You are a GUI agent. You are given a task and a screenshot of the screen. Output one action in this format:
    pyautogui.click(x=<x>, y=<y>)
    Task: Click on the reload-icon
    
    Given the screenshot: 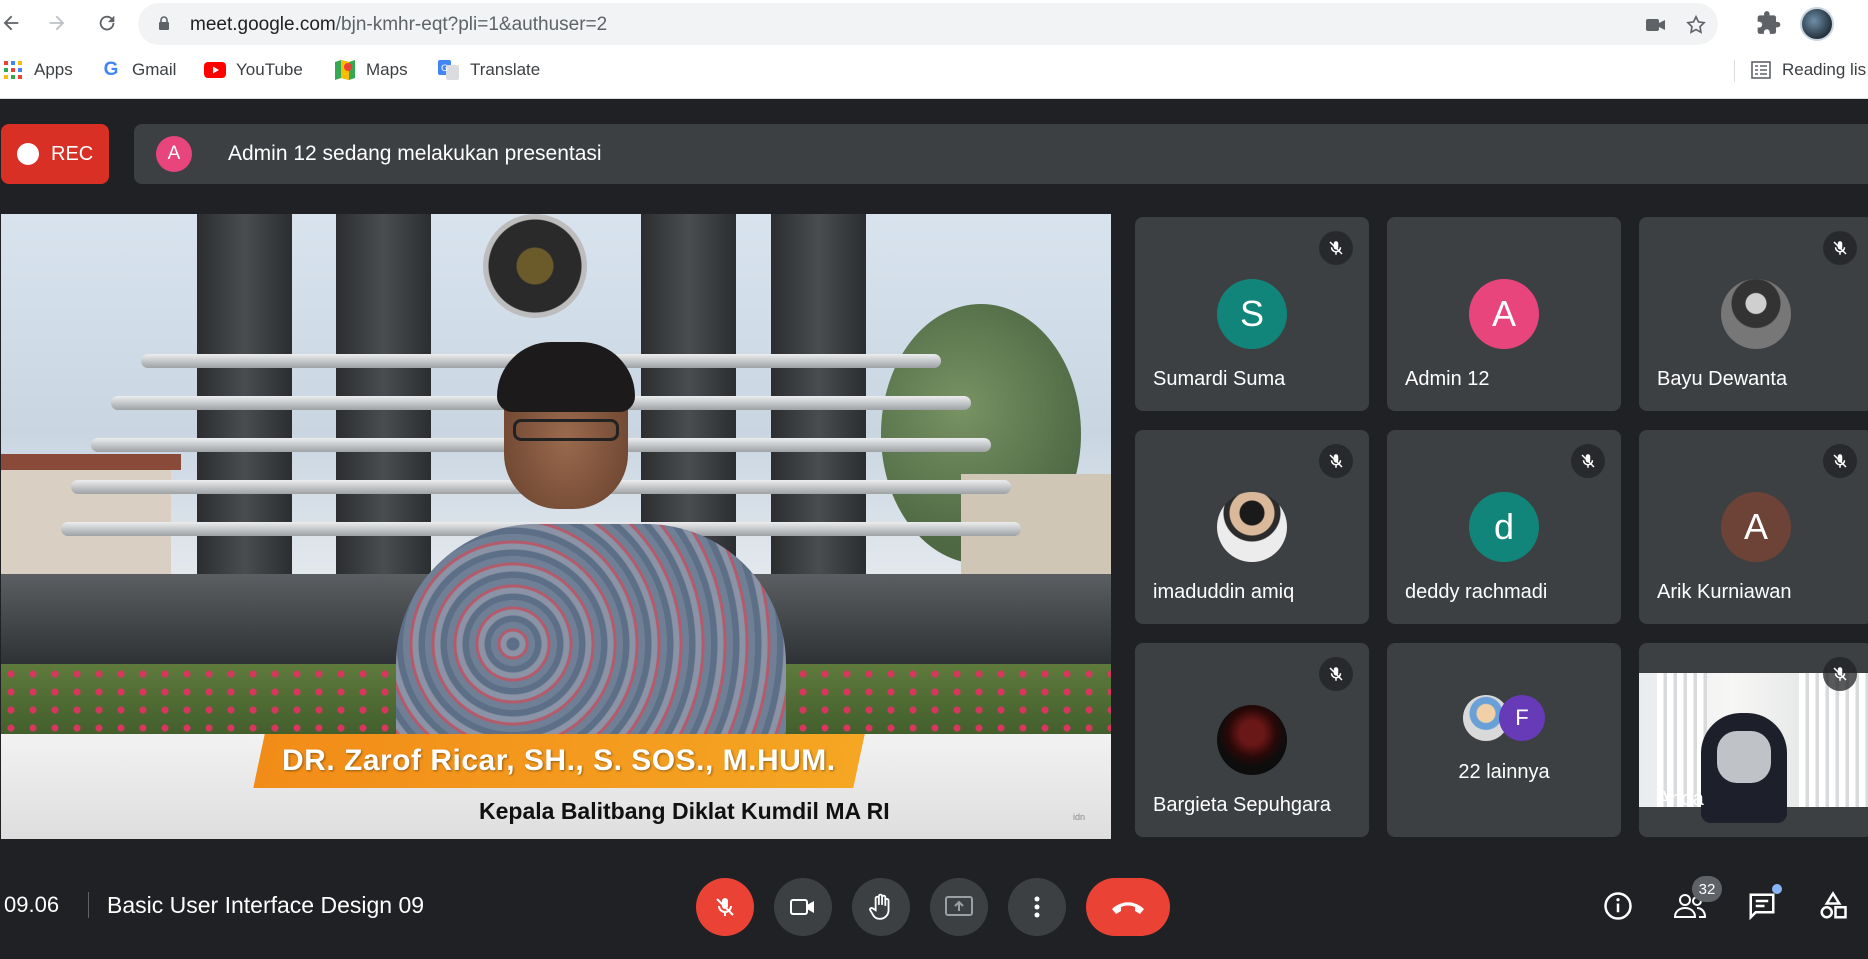 What is the action you would take?
    pyautogui.click(x=107, y=23)
    